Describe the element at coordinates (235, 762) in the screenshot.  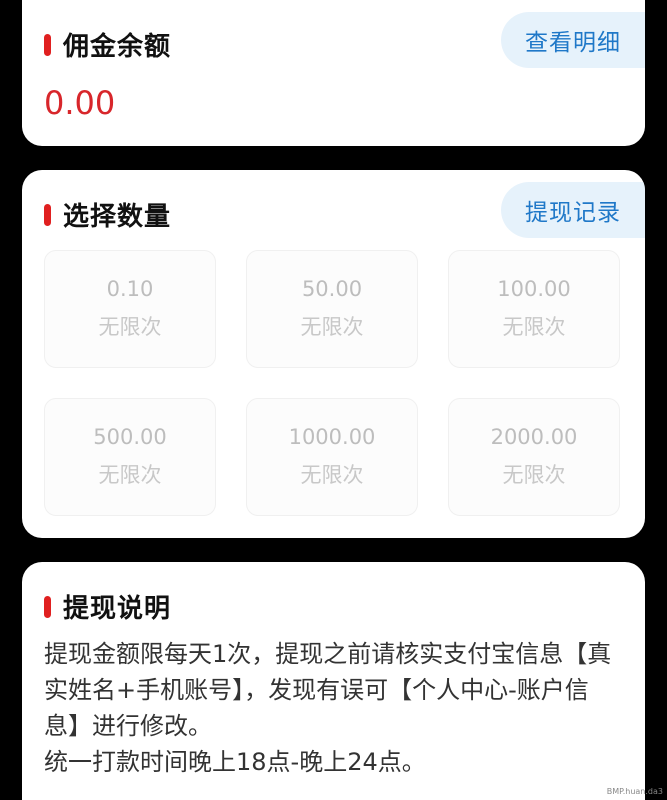
I see `notes-line: 统一打款时间晚上18点-晚上24点。` at that location.